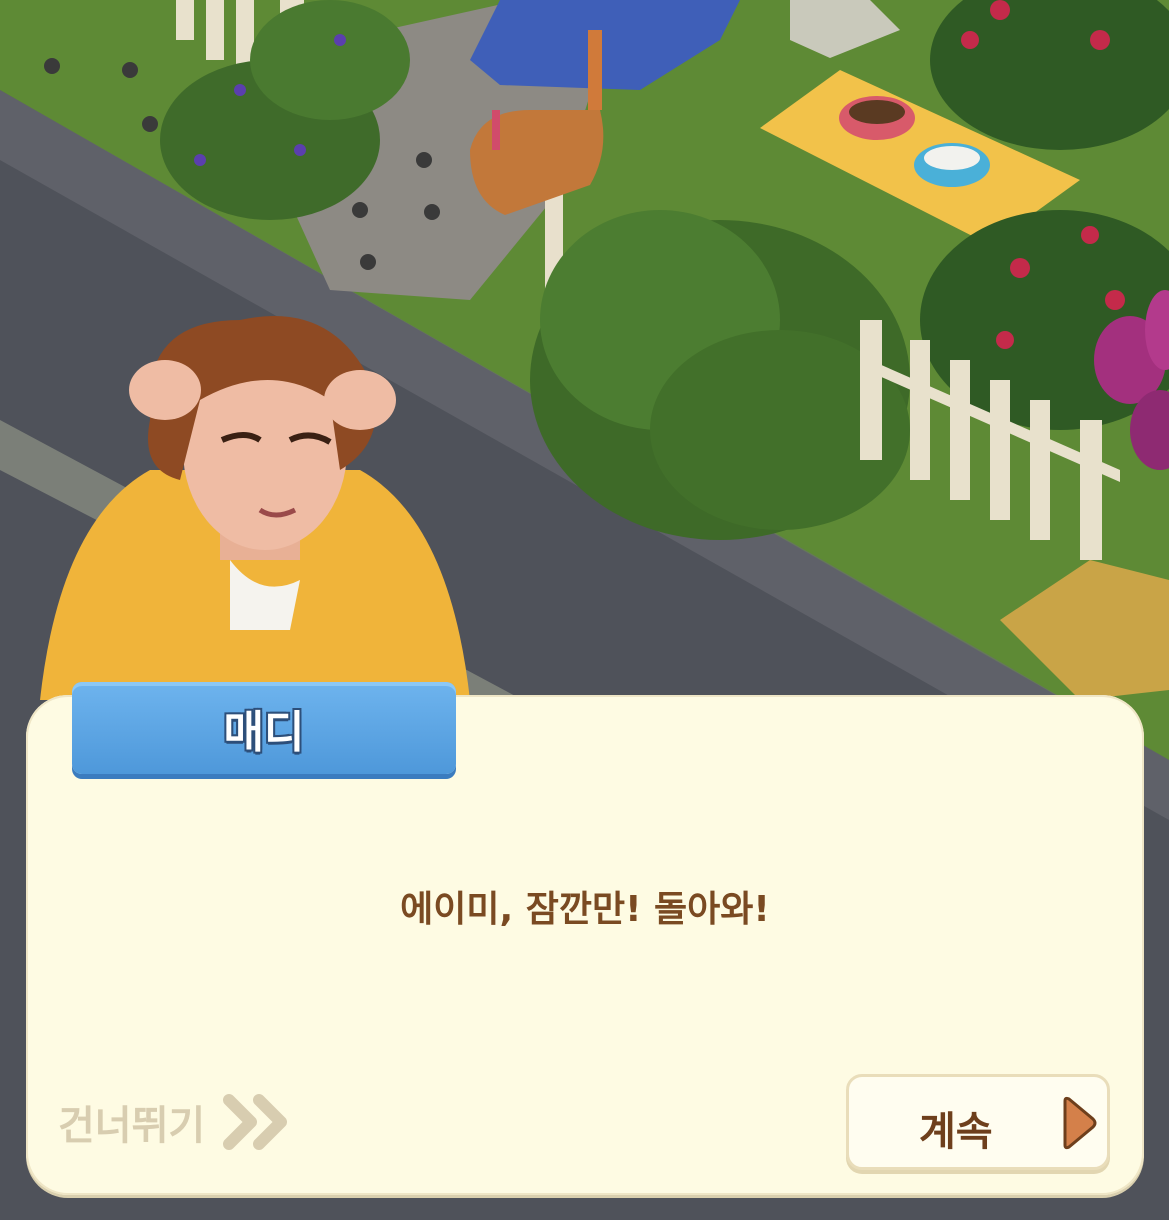 This screenshot has width=1169, height=1220. Describe the element at coordinates (132, 1126) in the screenshot. I see `skip-label: 건너뛰기` at that location.